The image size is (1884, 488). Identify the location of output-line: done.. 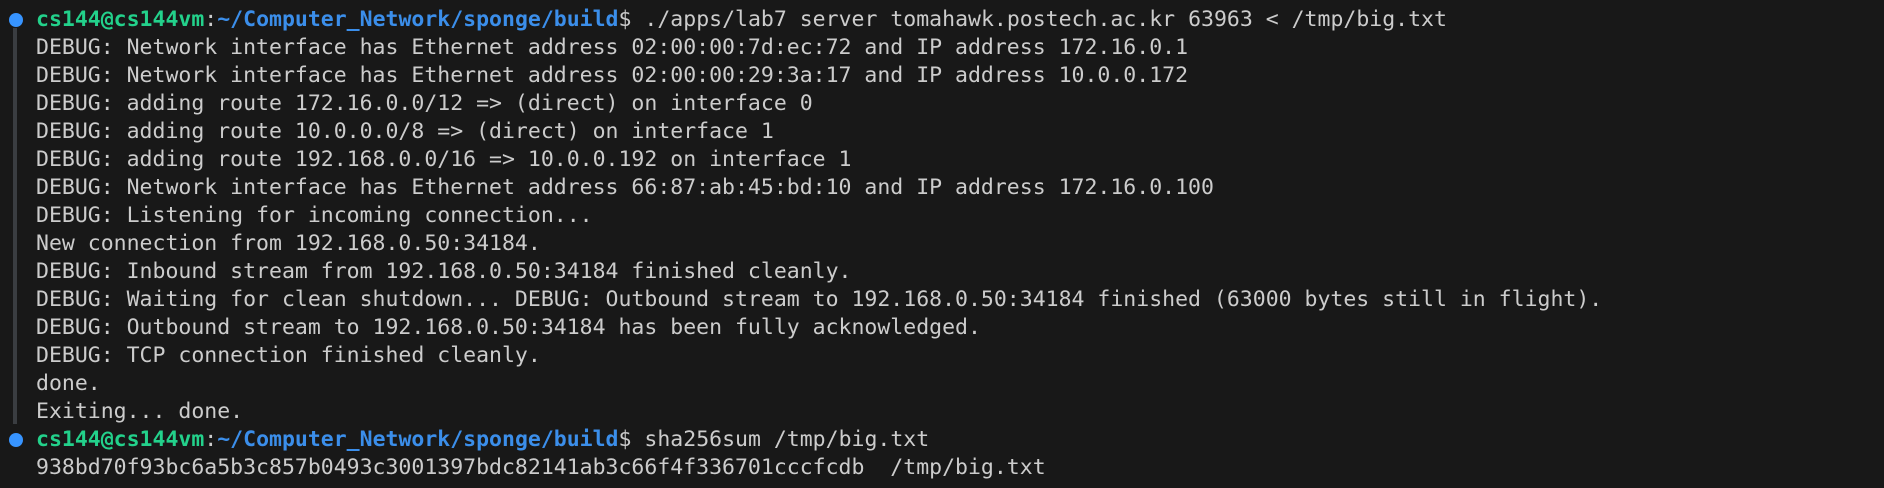
(68, 383).